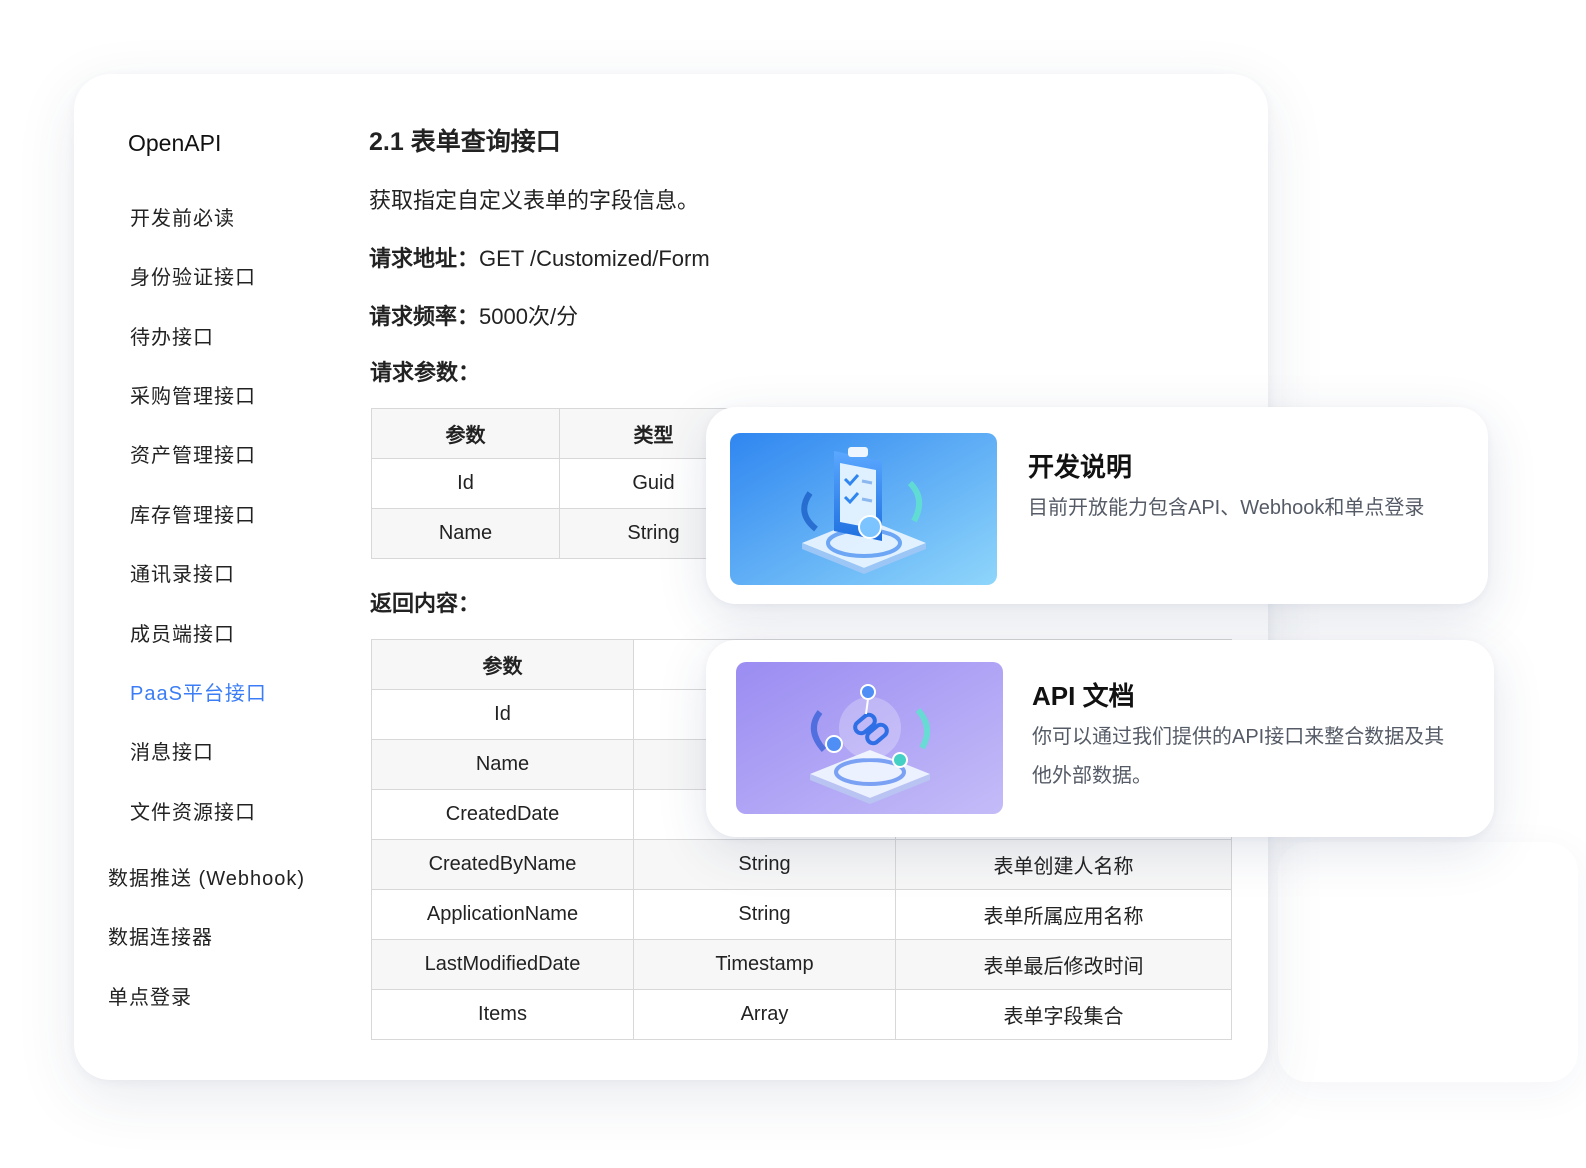 This screenshot has width=1586, height=1168. Describe the element at coordinates (198, 691) in the screenshot. I see `sidebar-item-paas: PaaS平台接口` at that location.